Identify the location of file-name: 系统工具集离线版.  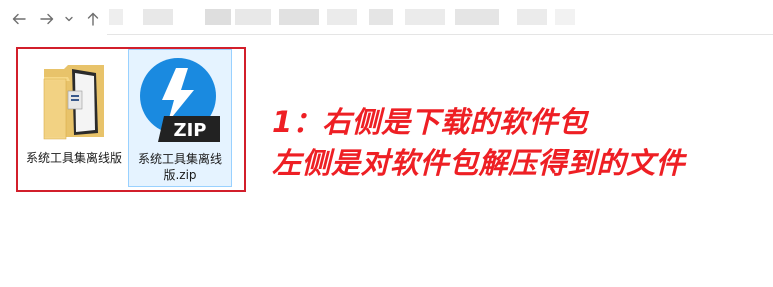
(74, 158).